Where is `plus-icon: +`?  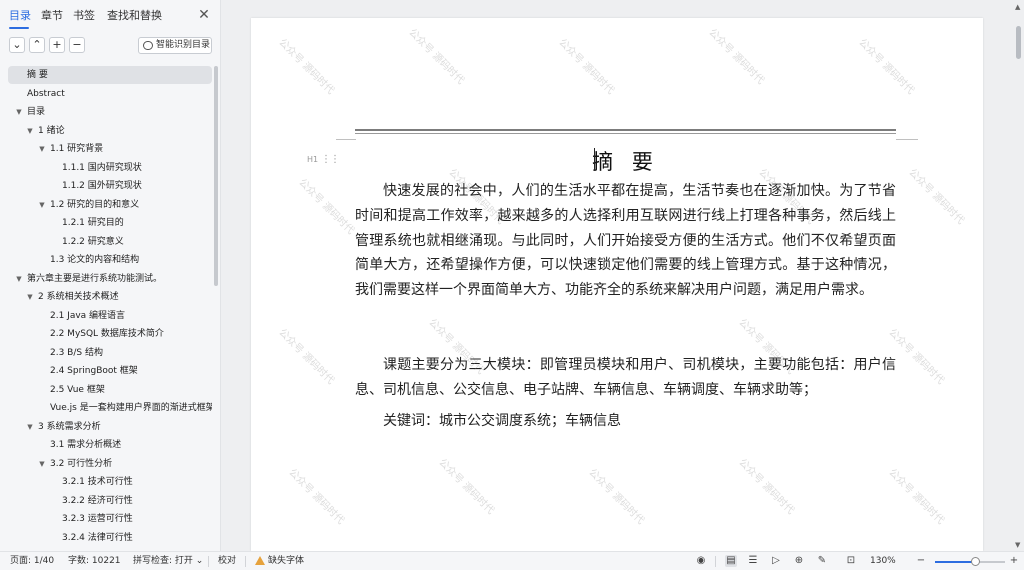 plus-icon: + is located at coordinates (57, 45).